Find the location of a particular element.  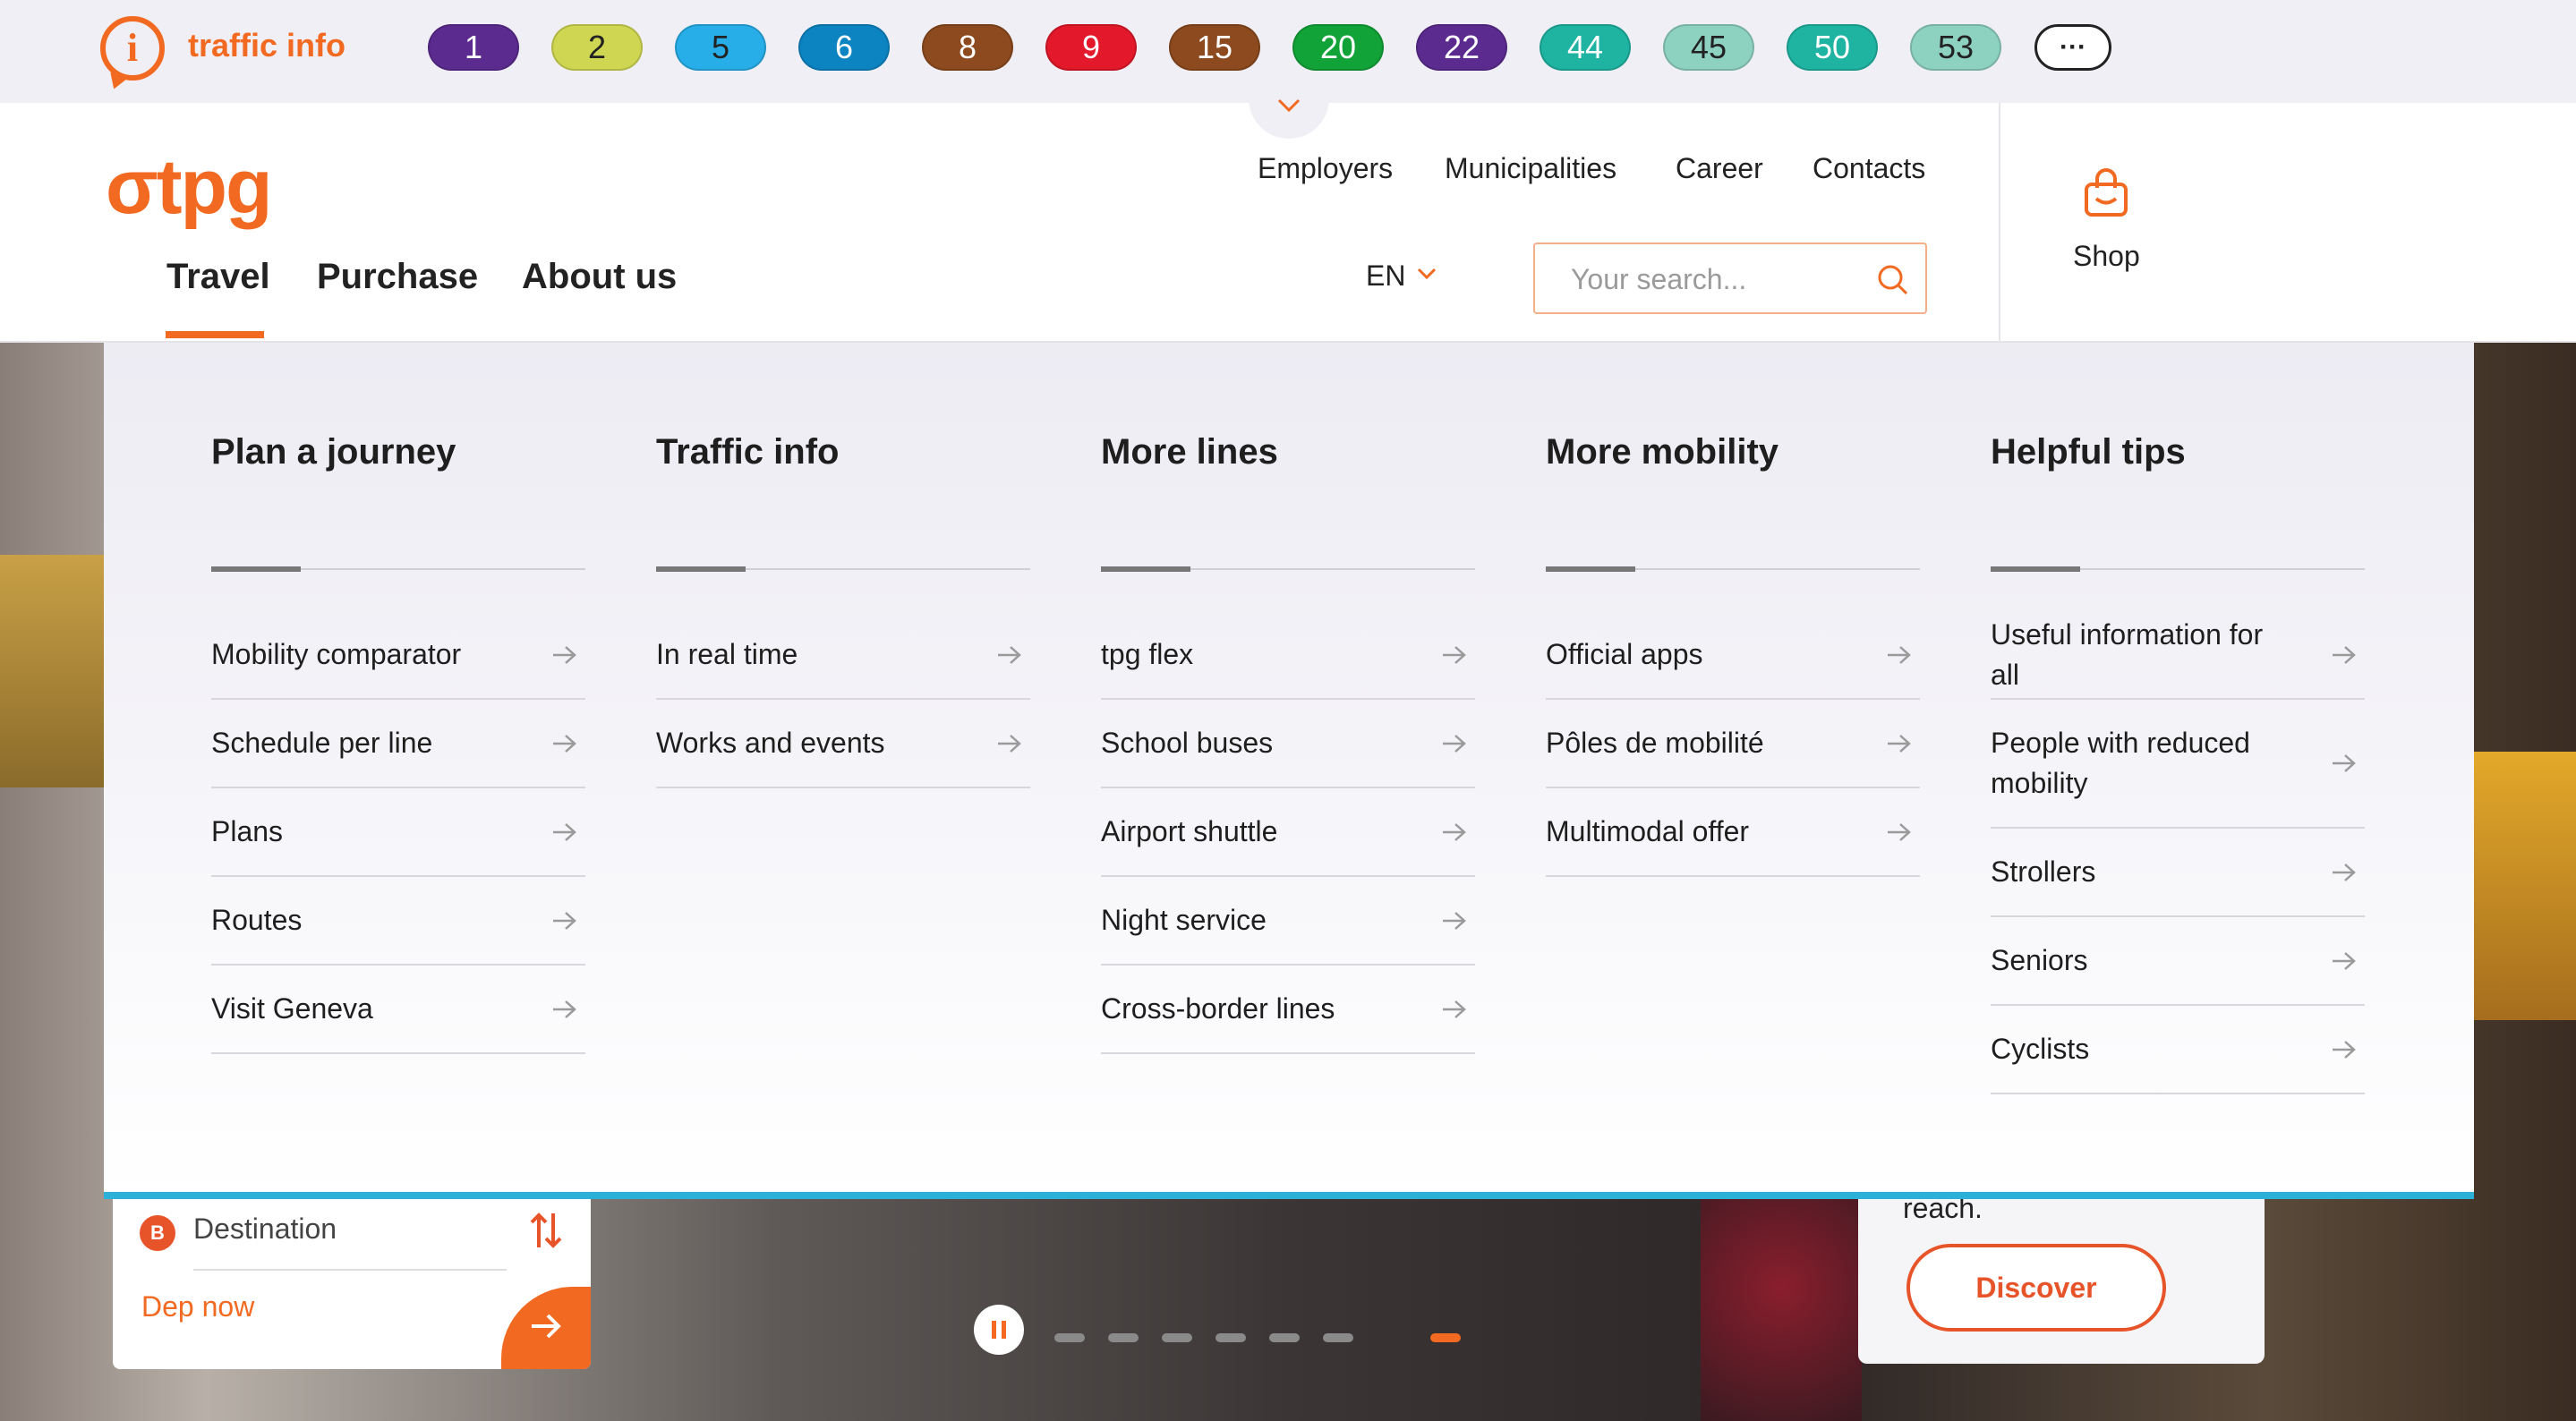

menu-item-label: Cyclists is located at coordinates (2040, 1049).